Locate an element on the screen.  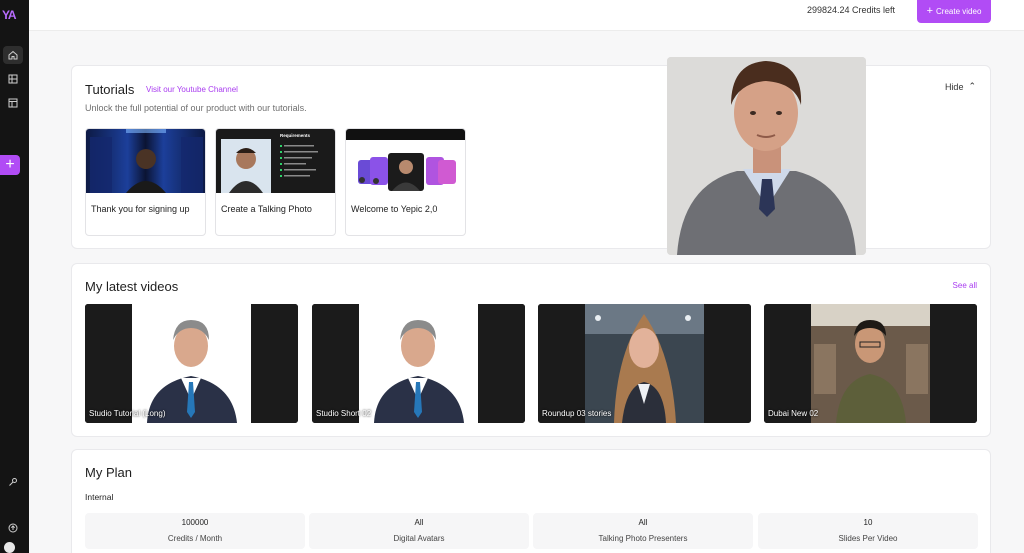
video-card: Studio Tutorial (Long) is located at coordinates (191, 363).